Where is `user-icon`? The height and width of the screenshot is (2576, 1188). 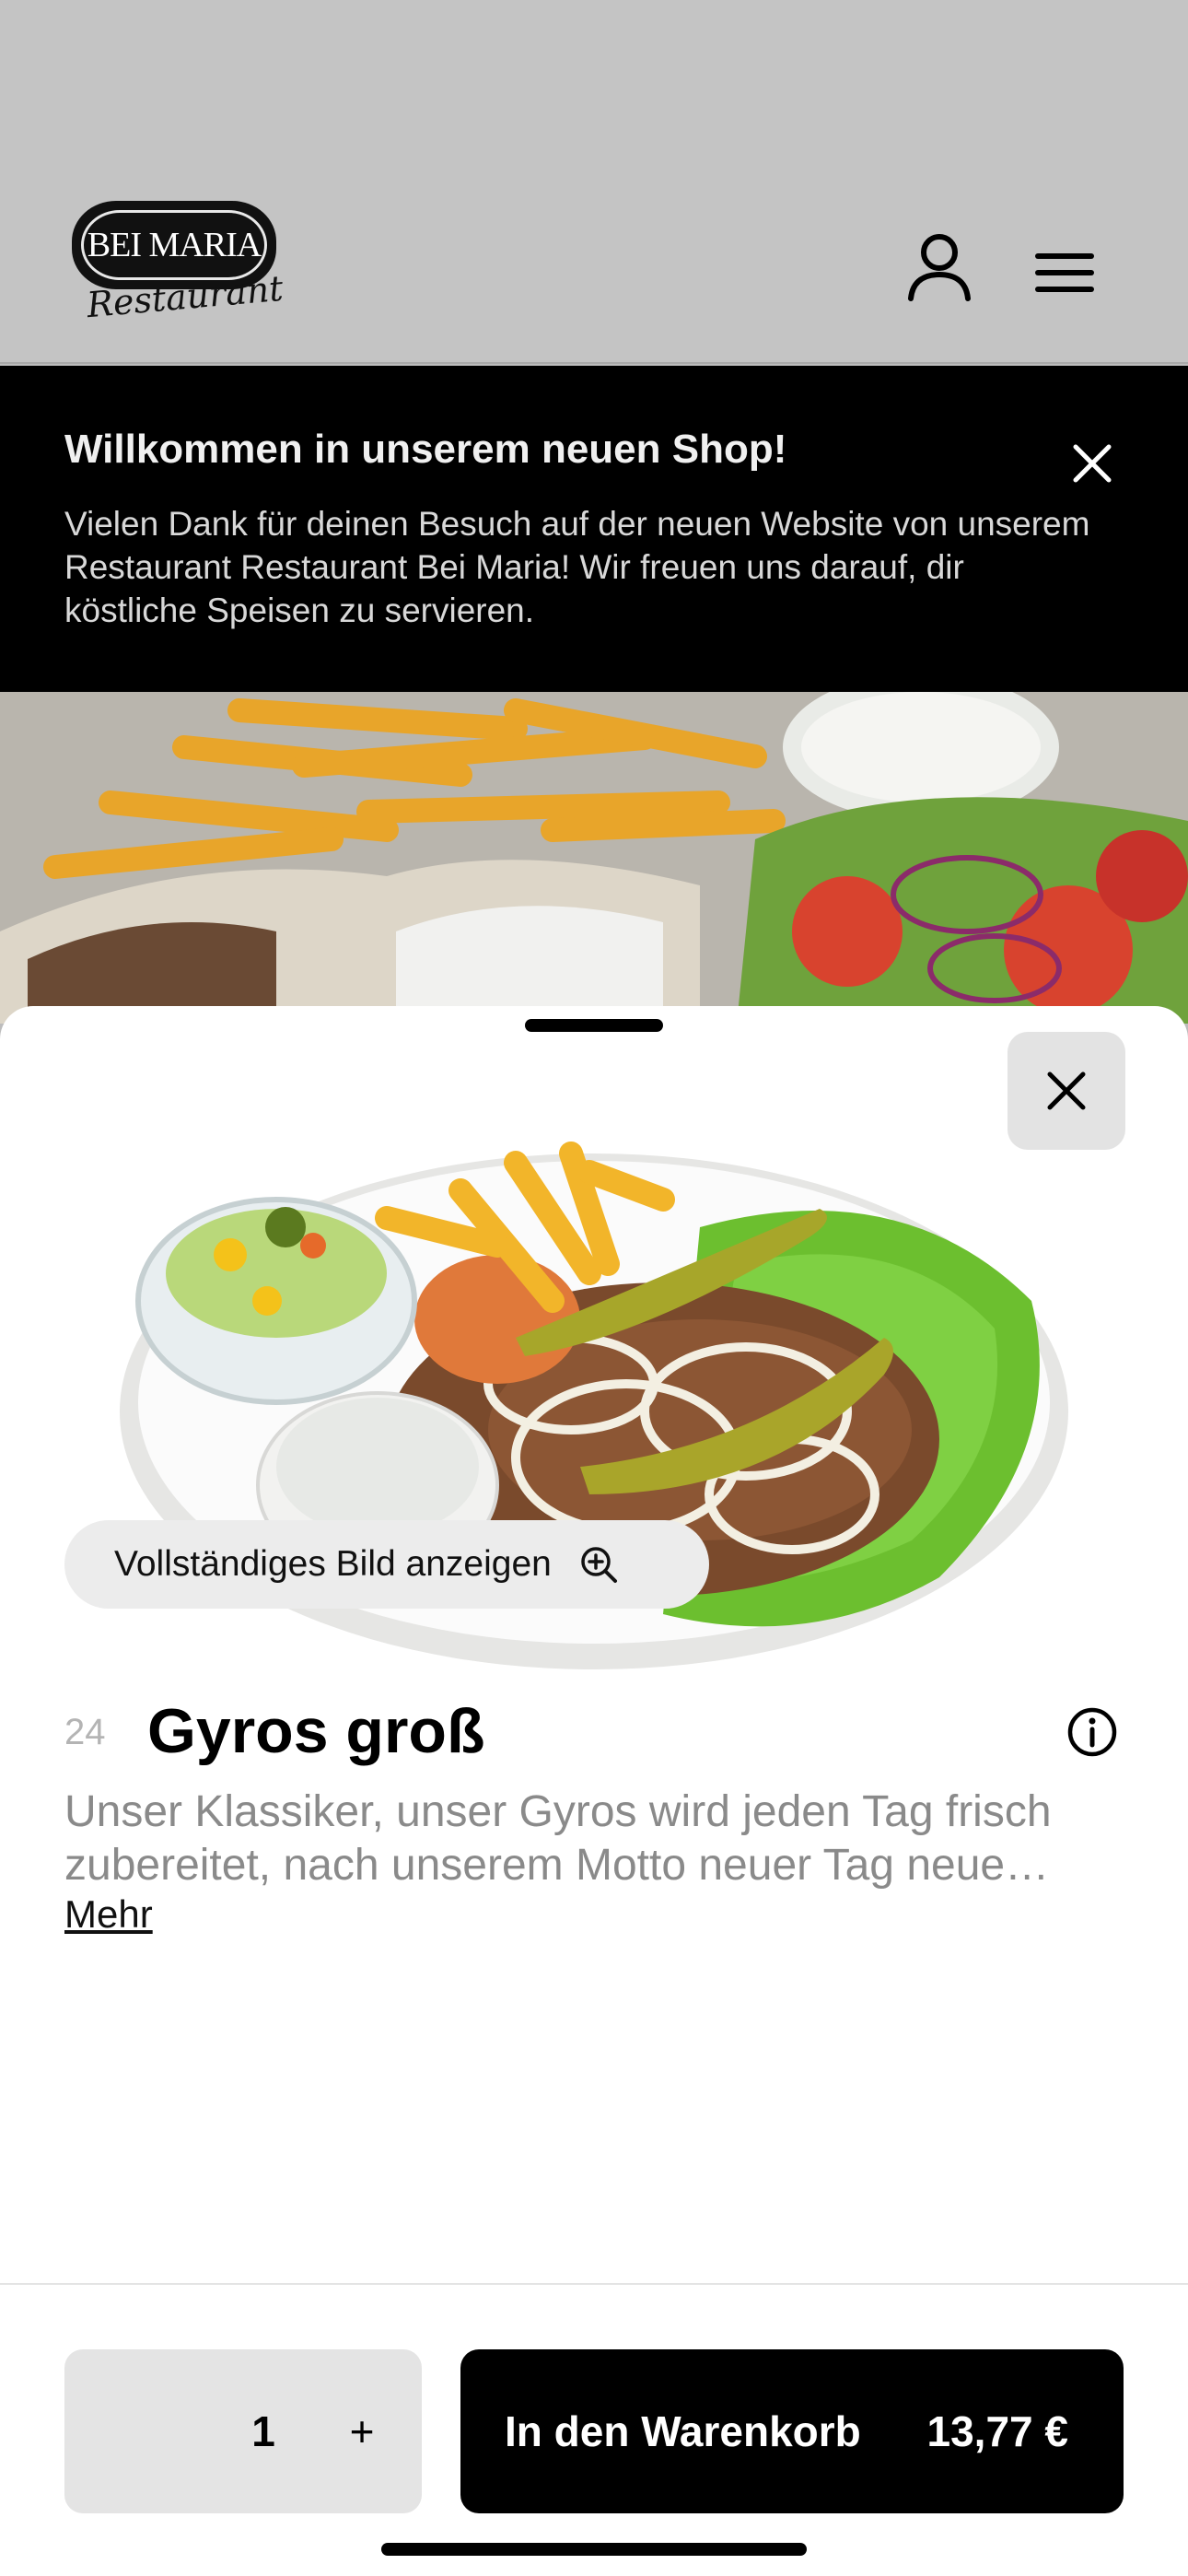 user-icon is located at coordinates (939, 267).